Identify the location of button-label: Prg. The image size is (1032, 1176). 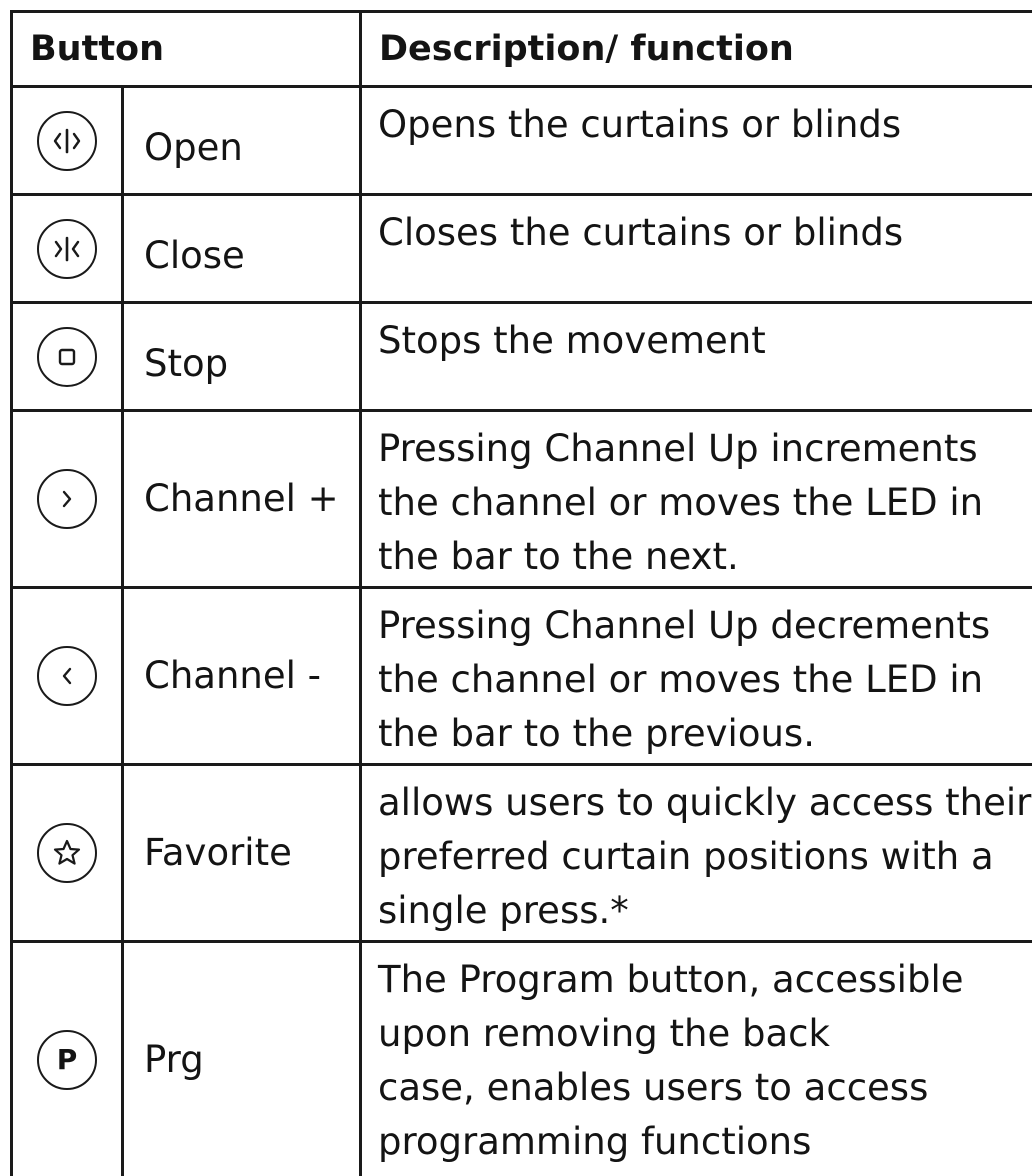
(174, 1059).